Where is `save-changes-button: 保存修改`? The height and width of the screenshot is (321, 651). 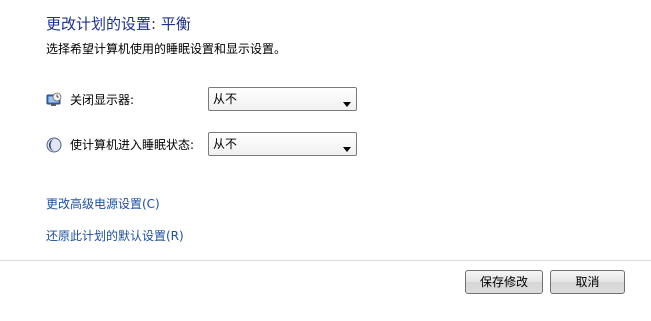
save-changes-button: 保存修改 is located at coordinates (504, 282).